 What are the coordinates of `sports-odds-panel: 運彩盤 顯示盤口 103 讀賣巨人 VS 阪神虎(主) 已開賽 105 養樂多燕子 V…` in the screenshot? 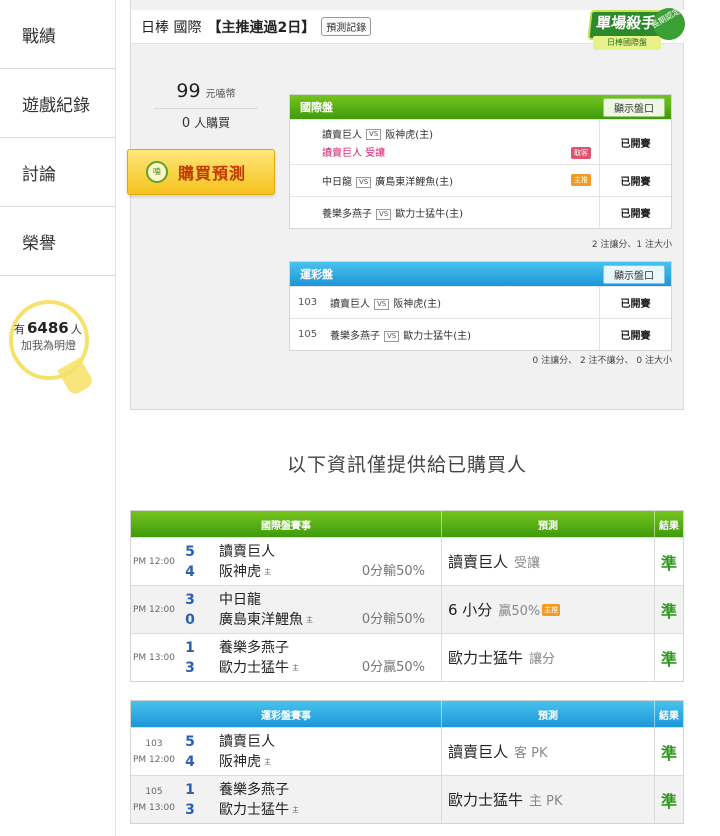 It's located at (480, 306).